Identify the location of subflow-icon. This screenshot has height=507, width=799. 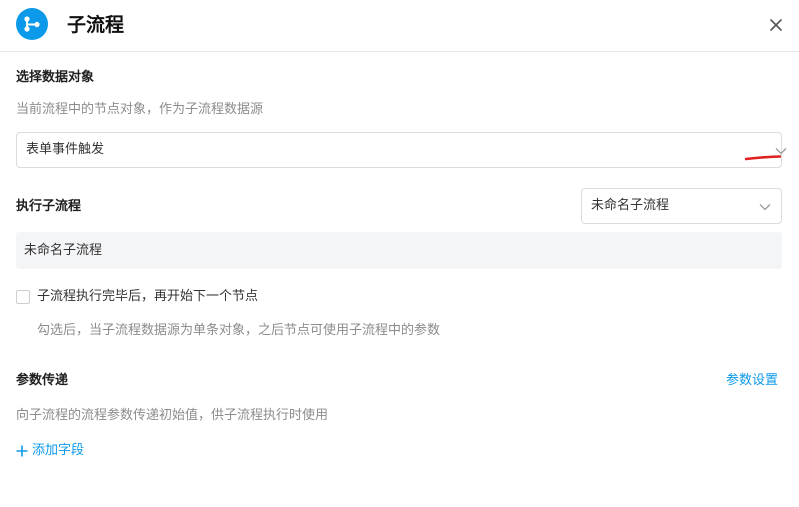
(32, 24).